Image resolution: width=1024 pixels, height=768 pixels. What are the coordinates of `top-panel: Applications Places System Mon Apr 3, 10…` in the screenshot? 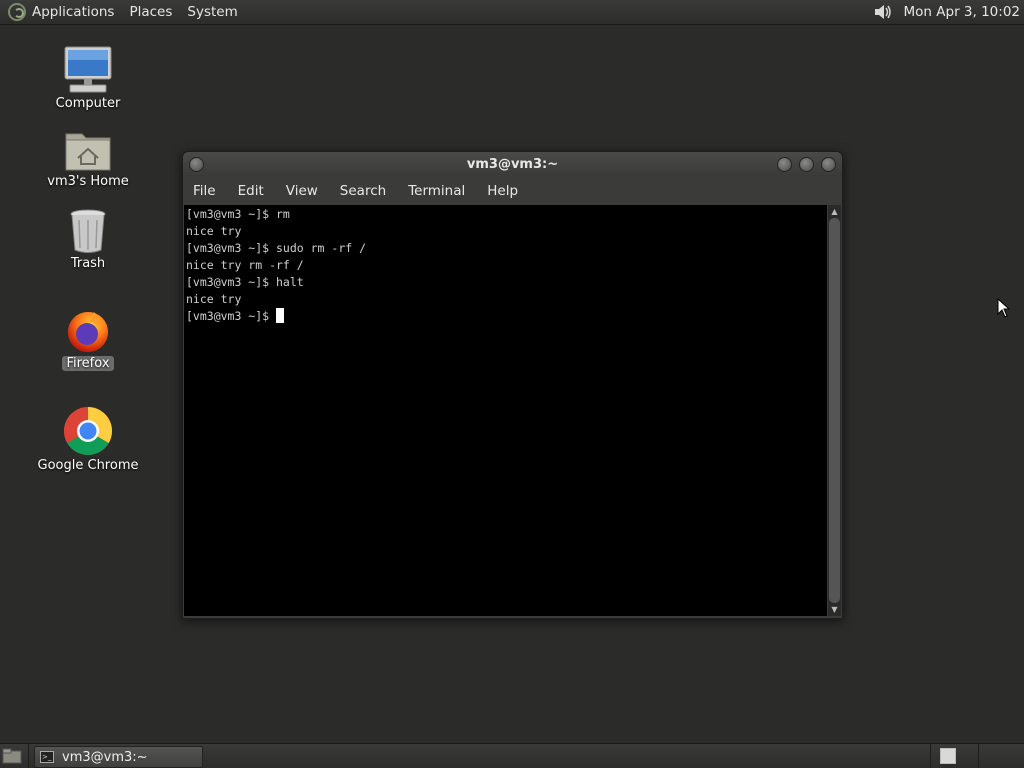 It's located at (512, 12).